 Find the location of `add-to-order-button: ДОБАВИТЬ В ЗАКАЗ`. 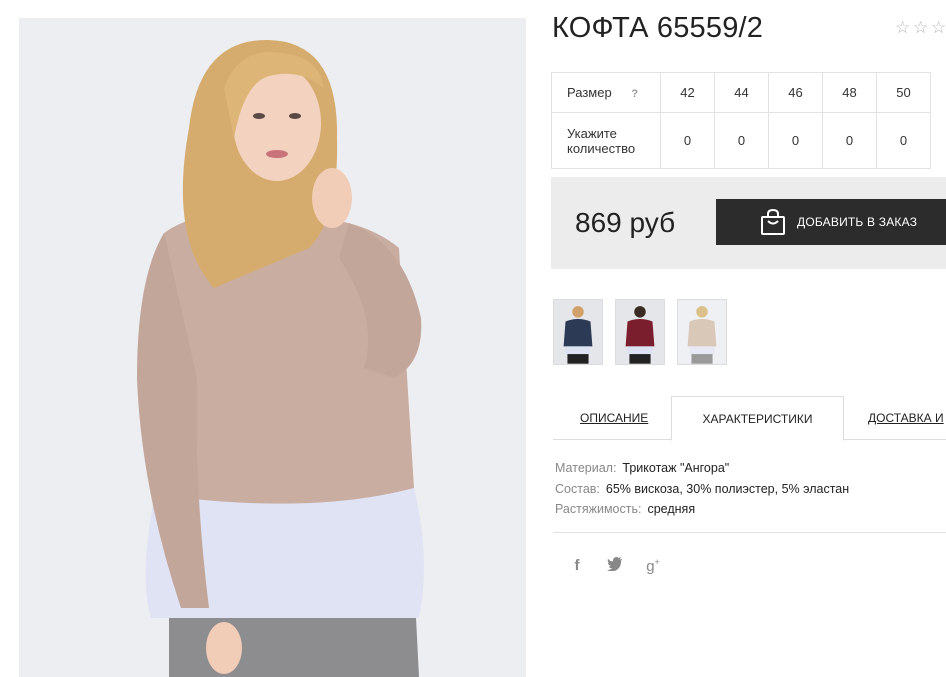

add-to-order-button: ДОБАВИТЬ В ЗАКАЗ is located at coordinates (831, 222).